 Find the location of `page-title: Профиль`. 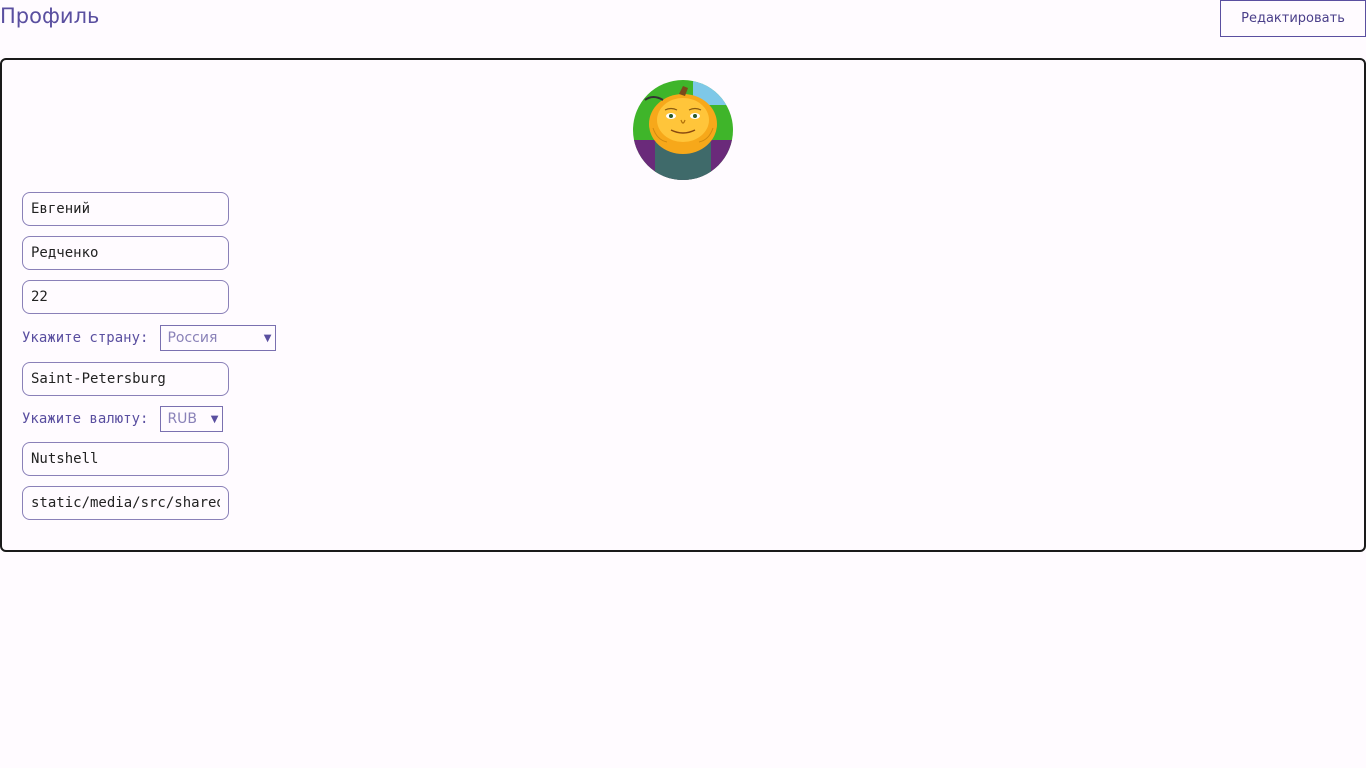

page-title: Профиль is located at coordinates (50, 16).